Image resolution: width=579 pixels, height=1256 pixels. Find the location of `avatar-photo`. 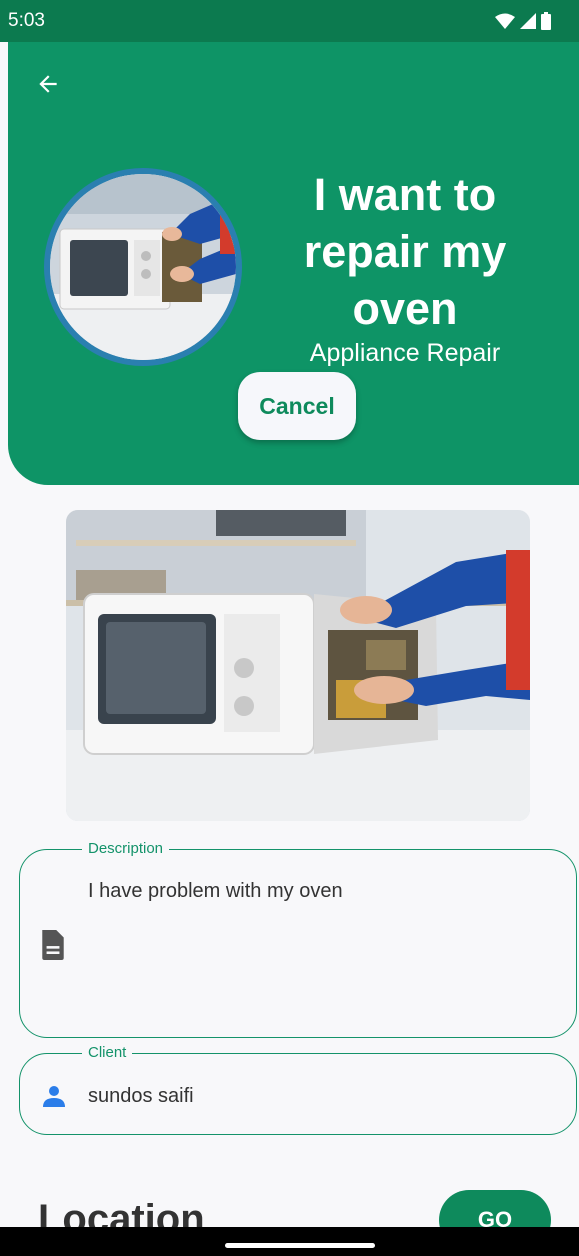

avatar-photo is located at coordinates (143, 267).